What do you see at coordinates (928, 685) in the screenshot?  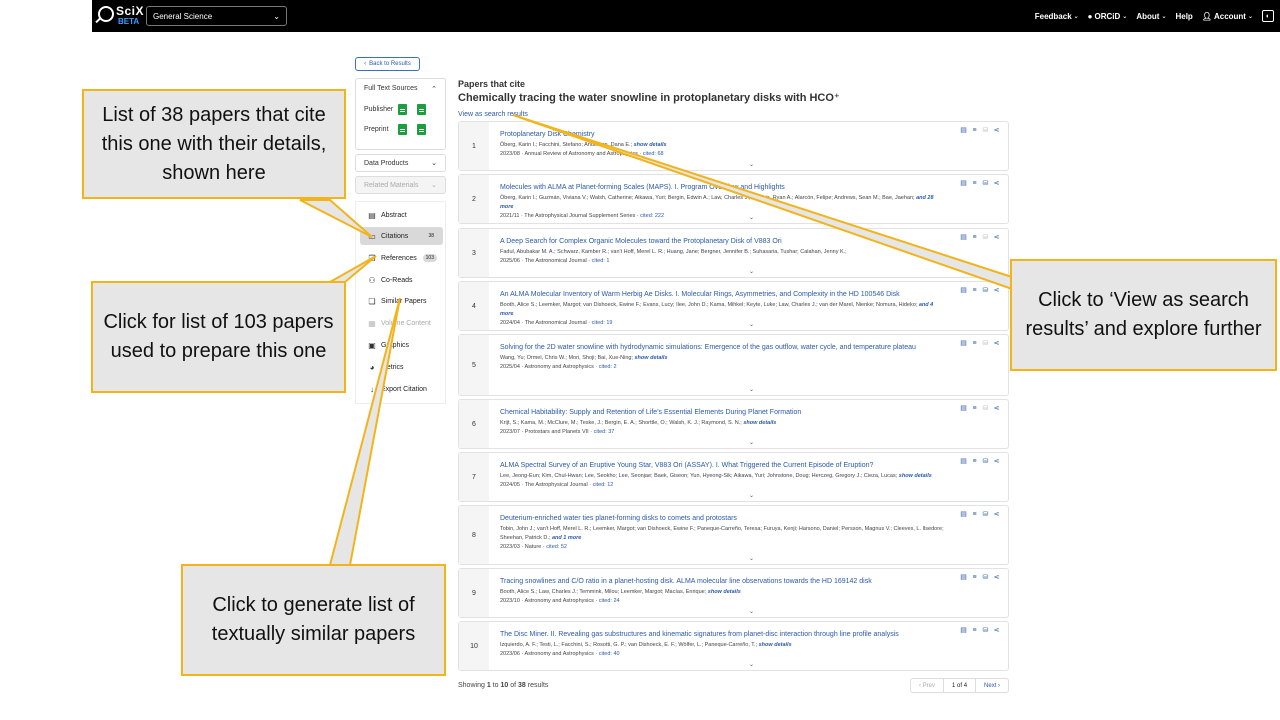 I see `prev-page-button: ‹ Prev` at bounding box center [928, 685].